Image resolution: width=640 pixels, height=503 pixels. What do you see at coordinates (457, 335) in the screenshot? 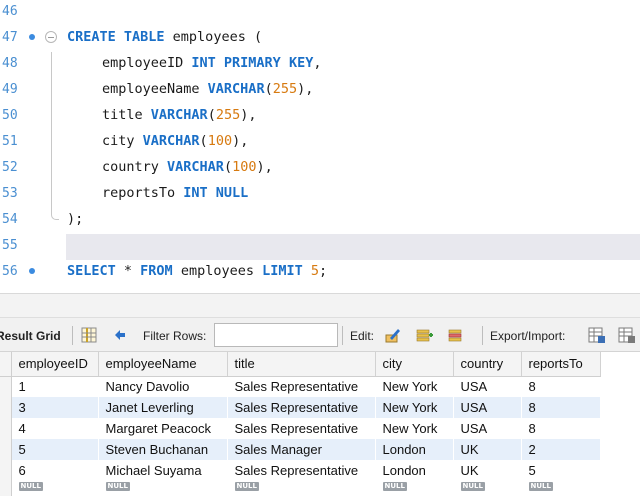
I see `delete-row-icon` at bounding box center [457, 335].